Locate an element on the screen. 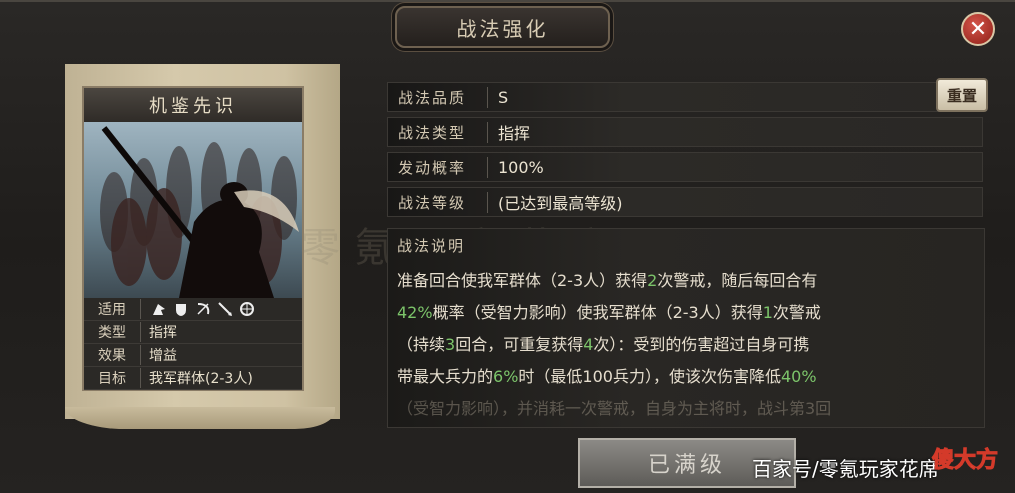  spear-icon is located at coordinates (225, 309).